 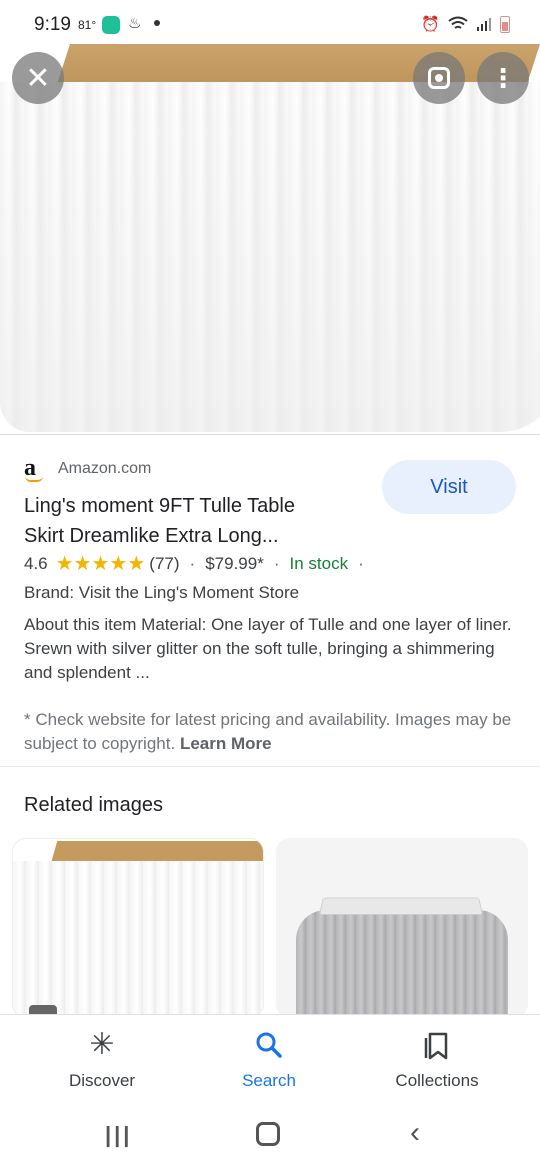 I want to click on wifi-icon, so click(x=458, y=22).